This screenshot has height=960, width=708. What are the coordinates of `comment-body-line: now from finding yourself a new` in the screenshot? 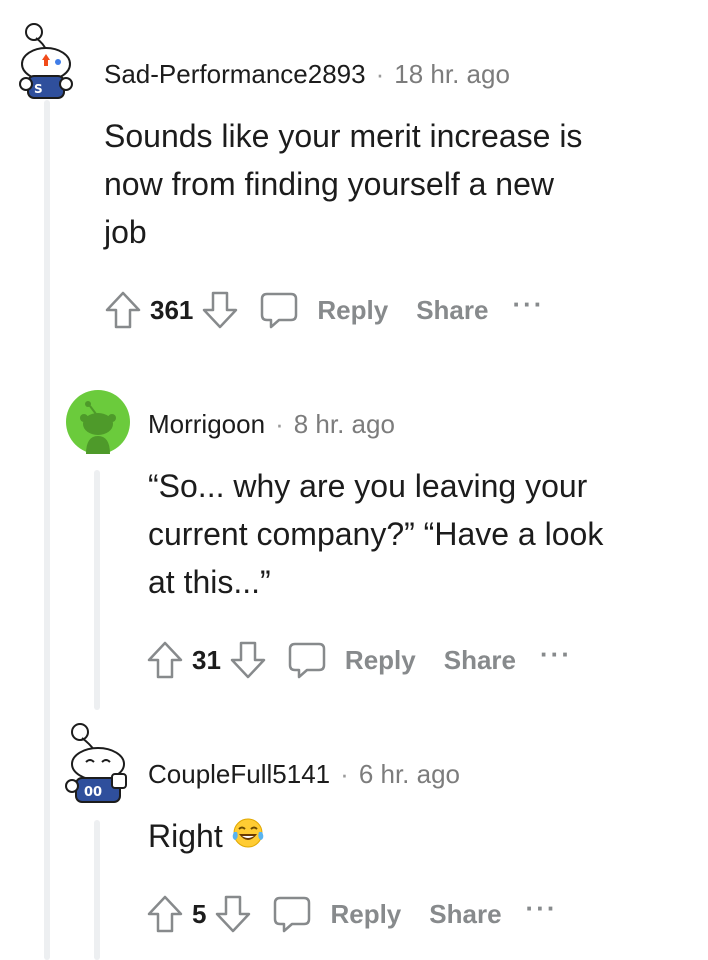 It's located at (329, 184).